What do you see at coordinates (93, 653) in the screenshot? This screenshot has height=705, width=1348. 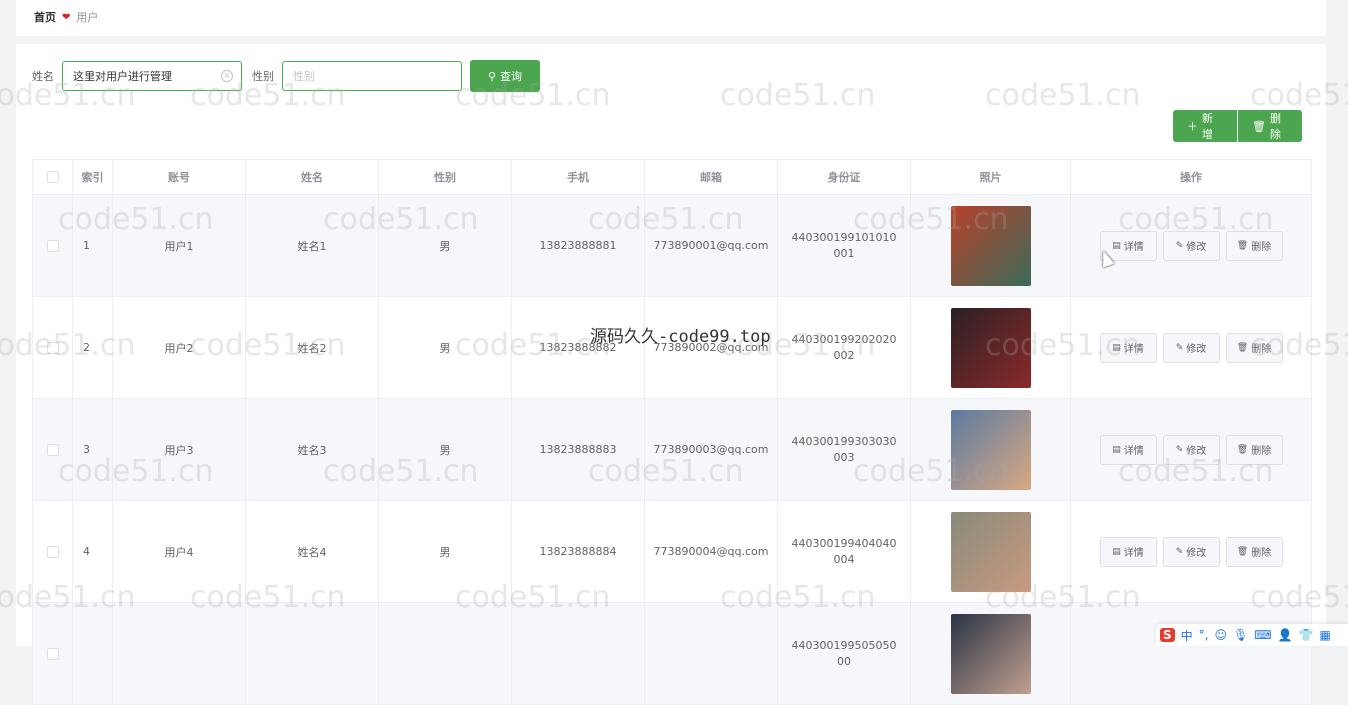 I see `cell-index` at bounding box center [93, 653].